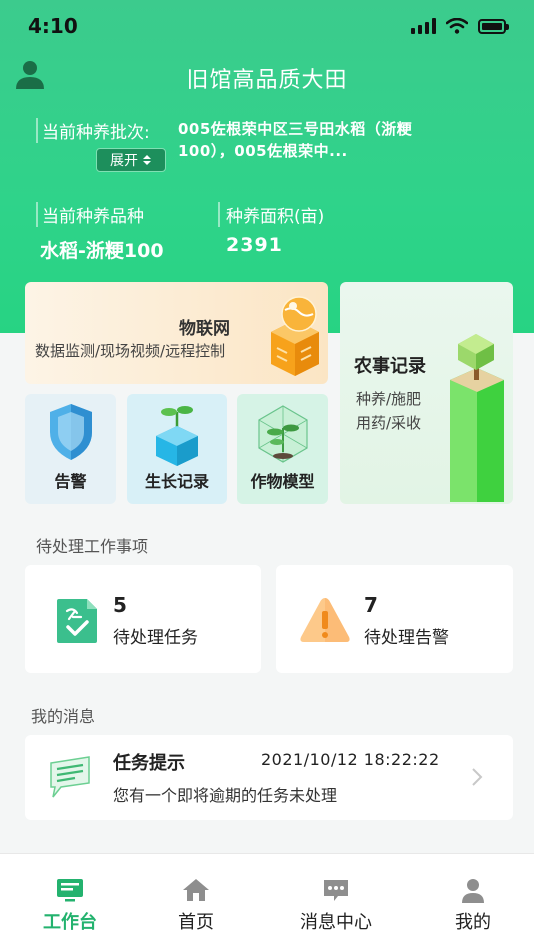 This screenshot has width=534, height=950. What do you see at coordinates (394, 619) in the screenshot?
I see `pending-alarms-card: 7 待处理告警` at bounding box center [394, 619].